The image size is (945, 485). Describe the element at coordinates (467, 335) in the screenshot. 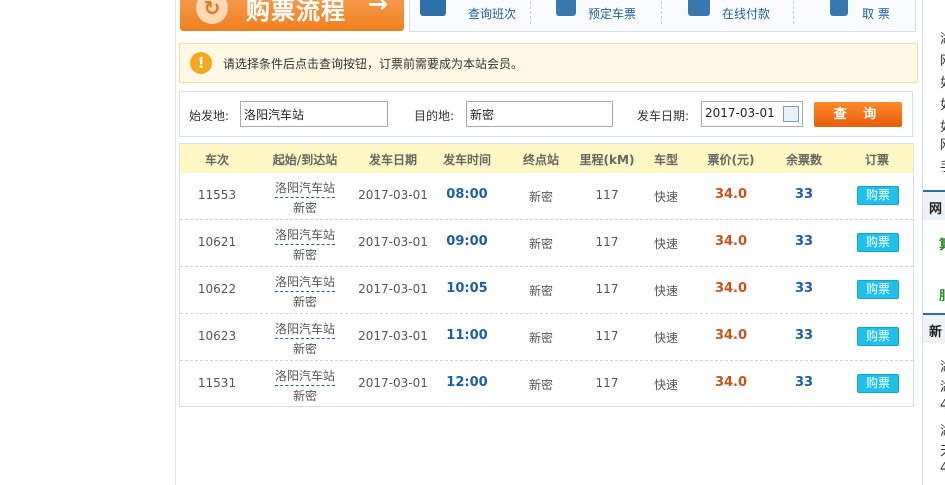

I see `departure-time: 11:00` at that location.